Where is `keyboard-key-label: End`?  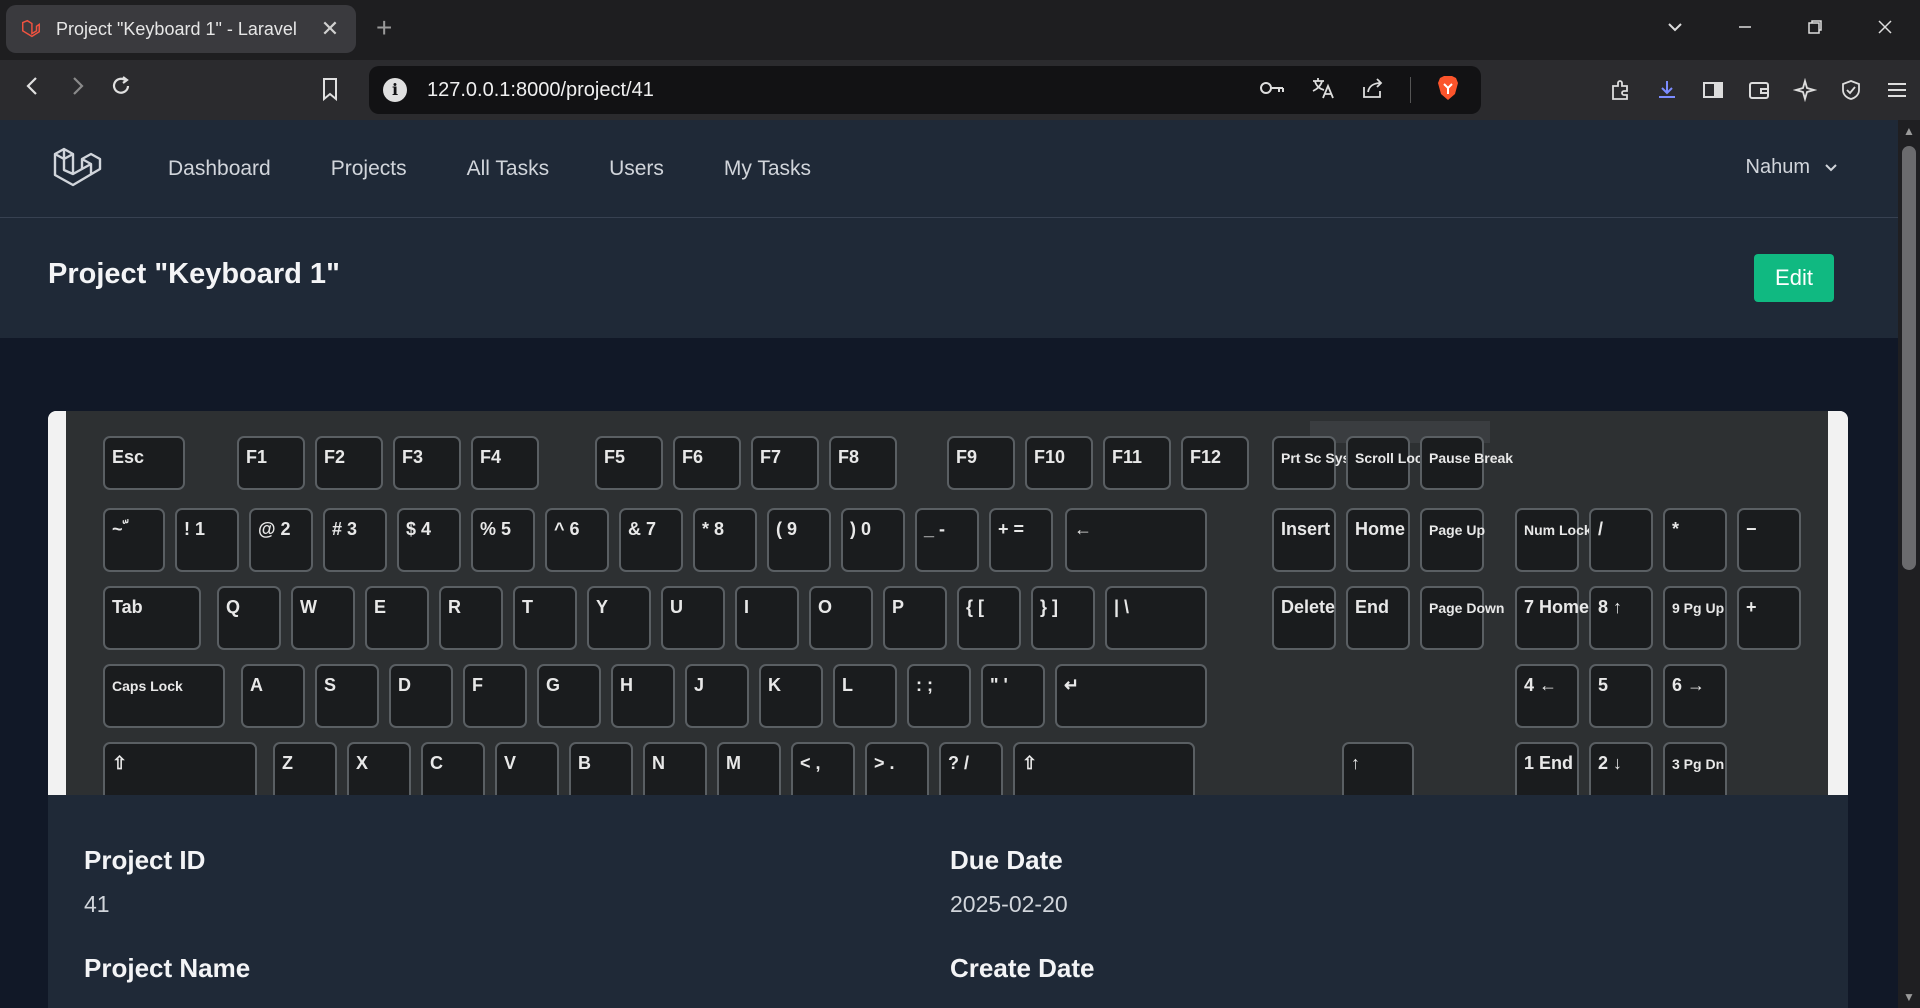 keyboard-key-label: End is located at coordinates (1372, 607).